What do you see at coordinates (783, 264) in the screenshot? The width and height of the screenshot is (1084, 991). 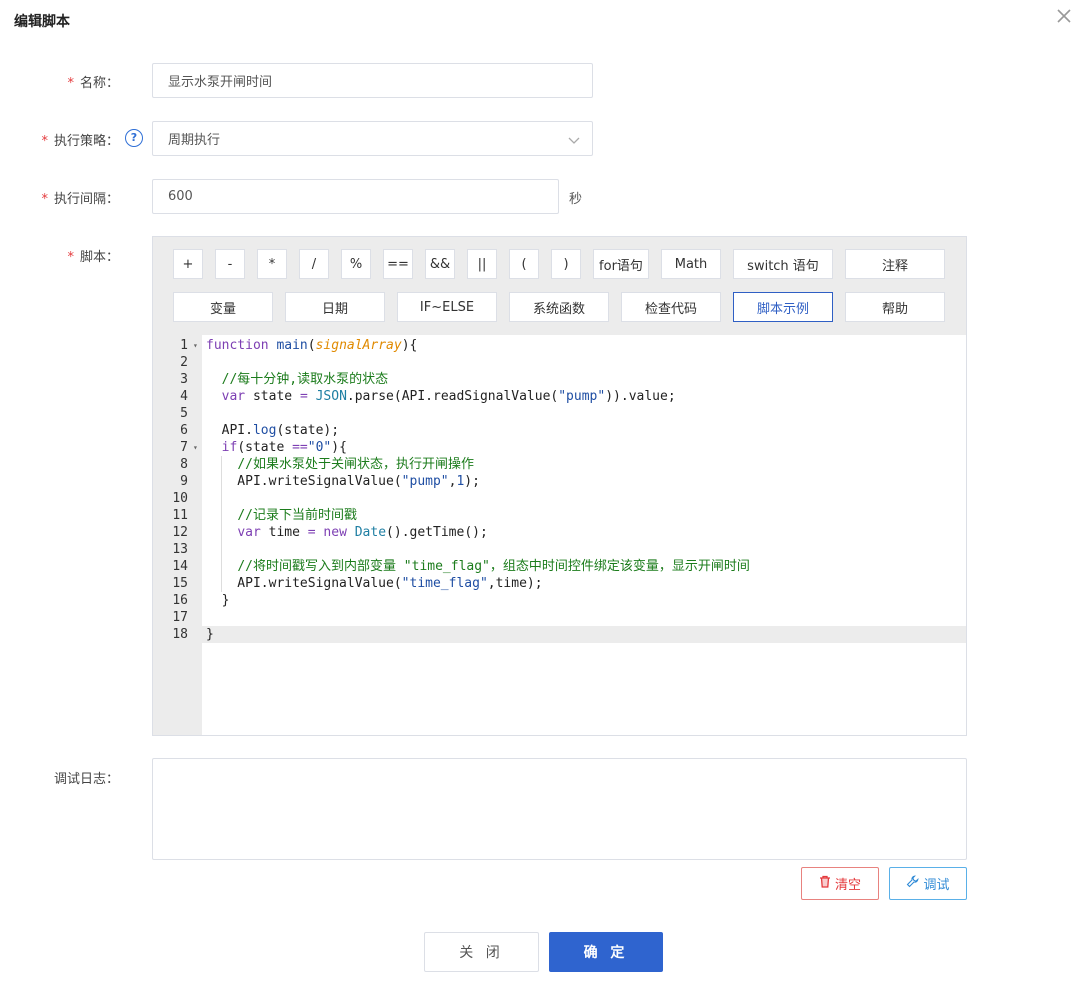 I see `toolbar-switch-button: switch 语句` at bounding box center [783, 264].